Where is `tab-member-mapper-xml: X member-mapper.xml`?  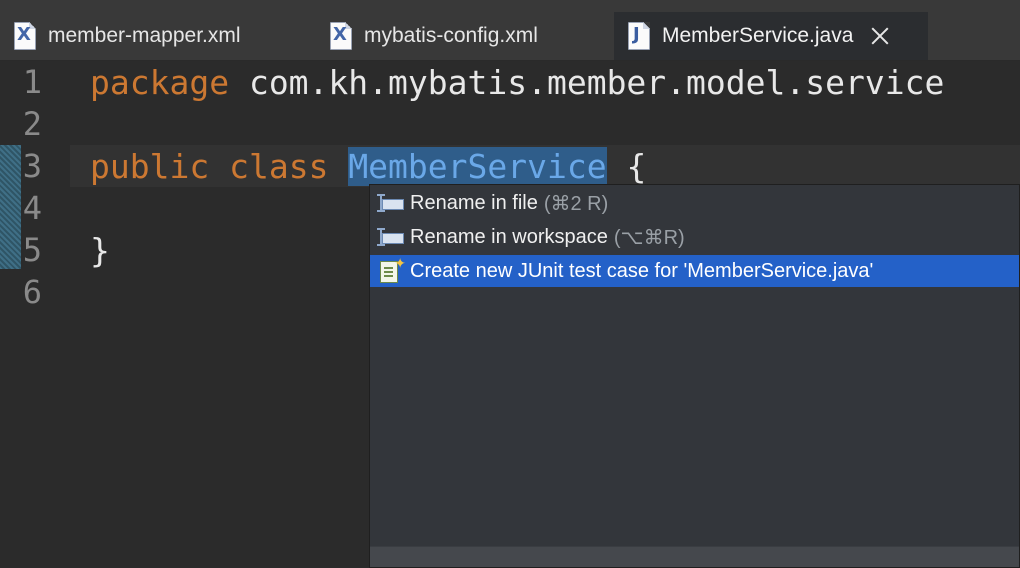 tab-member-mapper-xml: X member-mapper.xml is located at coordinates (127, 36).